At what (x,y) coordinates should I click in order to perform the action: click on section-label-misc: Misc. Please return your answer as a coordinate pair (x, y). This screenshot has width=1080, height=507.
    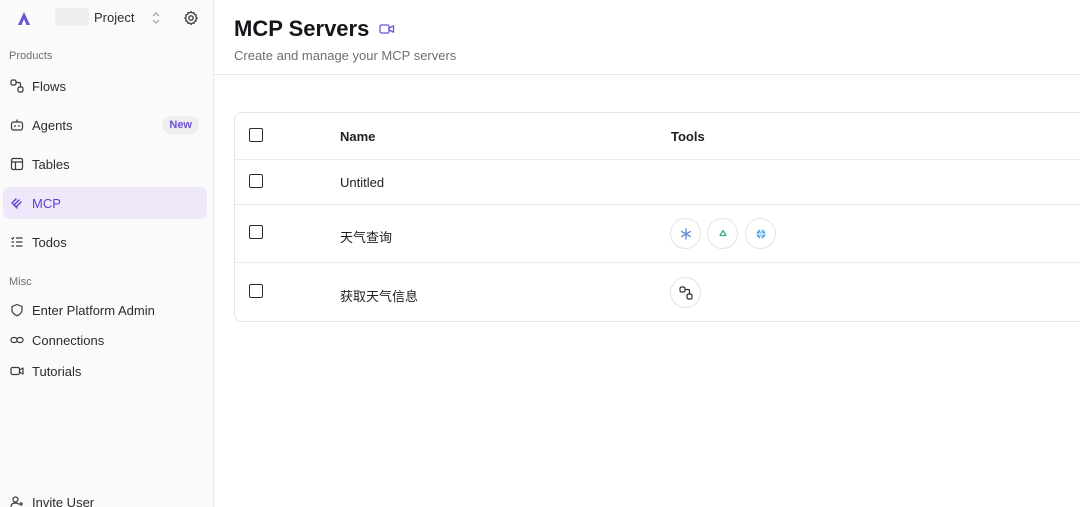
    Looking at the image, I should click on (20, 282).